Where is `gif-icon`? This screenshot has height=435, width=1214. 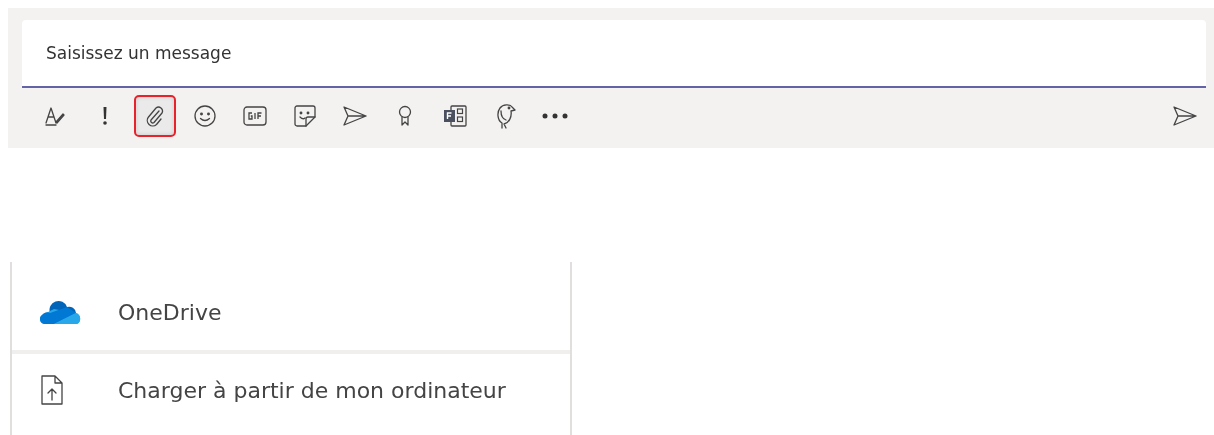
gif-icon is located at coordinates (255, 116).